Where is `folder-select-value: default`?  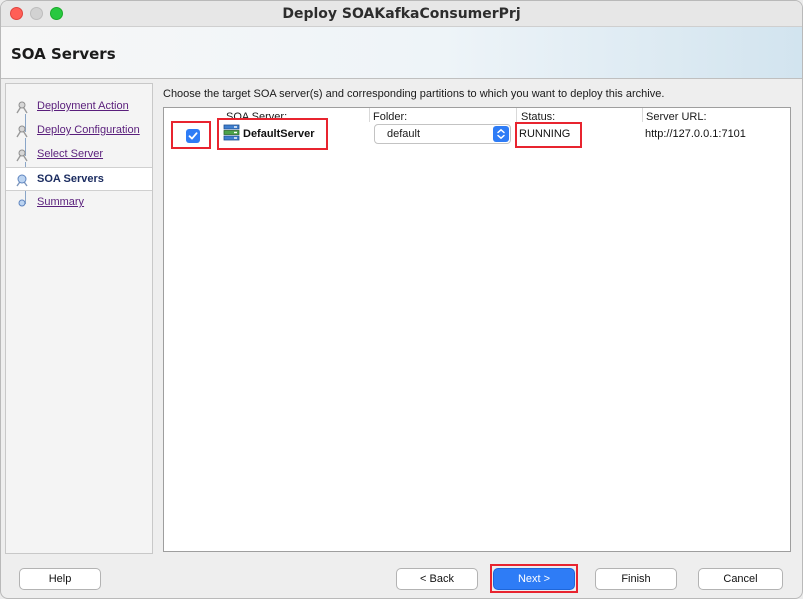
folder-select-value: default is located at coordinates (404, 134).